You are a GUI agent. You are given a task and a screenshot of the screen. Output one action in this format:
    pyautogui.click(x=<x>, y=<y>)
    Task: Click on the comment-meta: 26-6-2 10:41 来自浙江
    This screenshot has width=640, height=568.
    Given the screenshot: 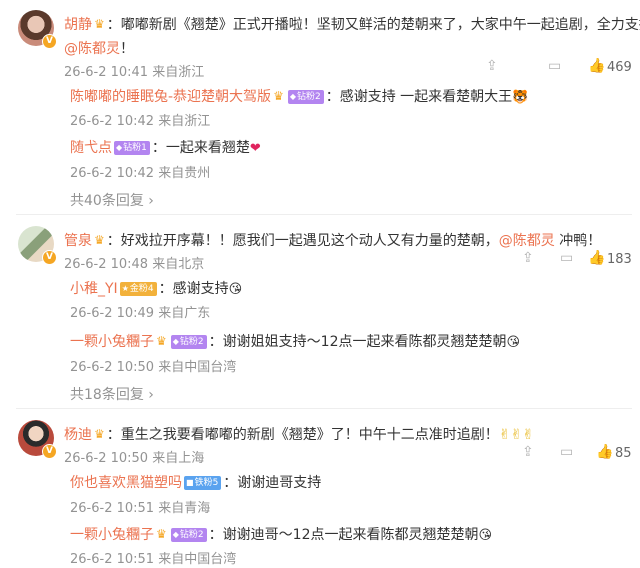 What is the action you would take?
    pyautogui.click(x=134, y=70)
    